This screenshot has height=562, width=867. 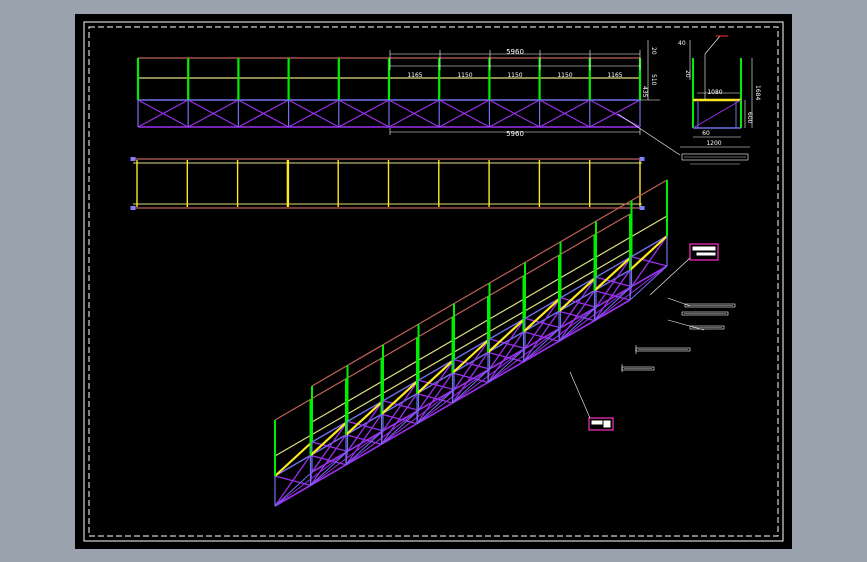 I want to click on right-dim-1: 20, so click(x=653, y=51).